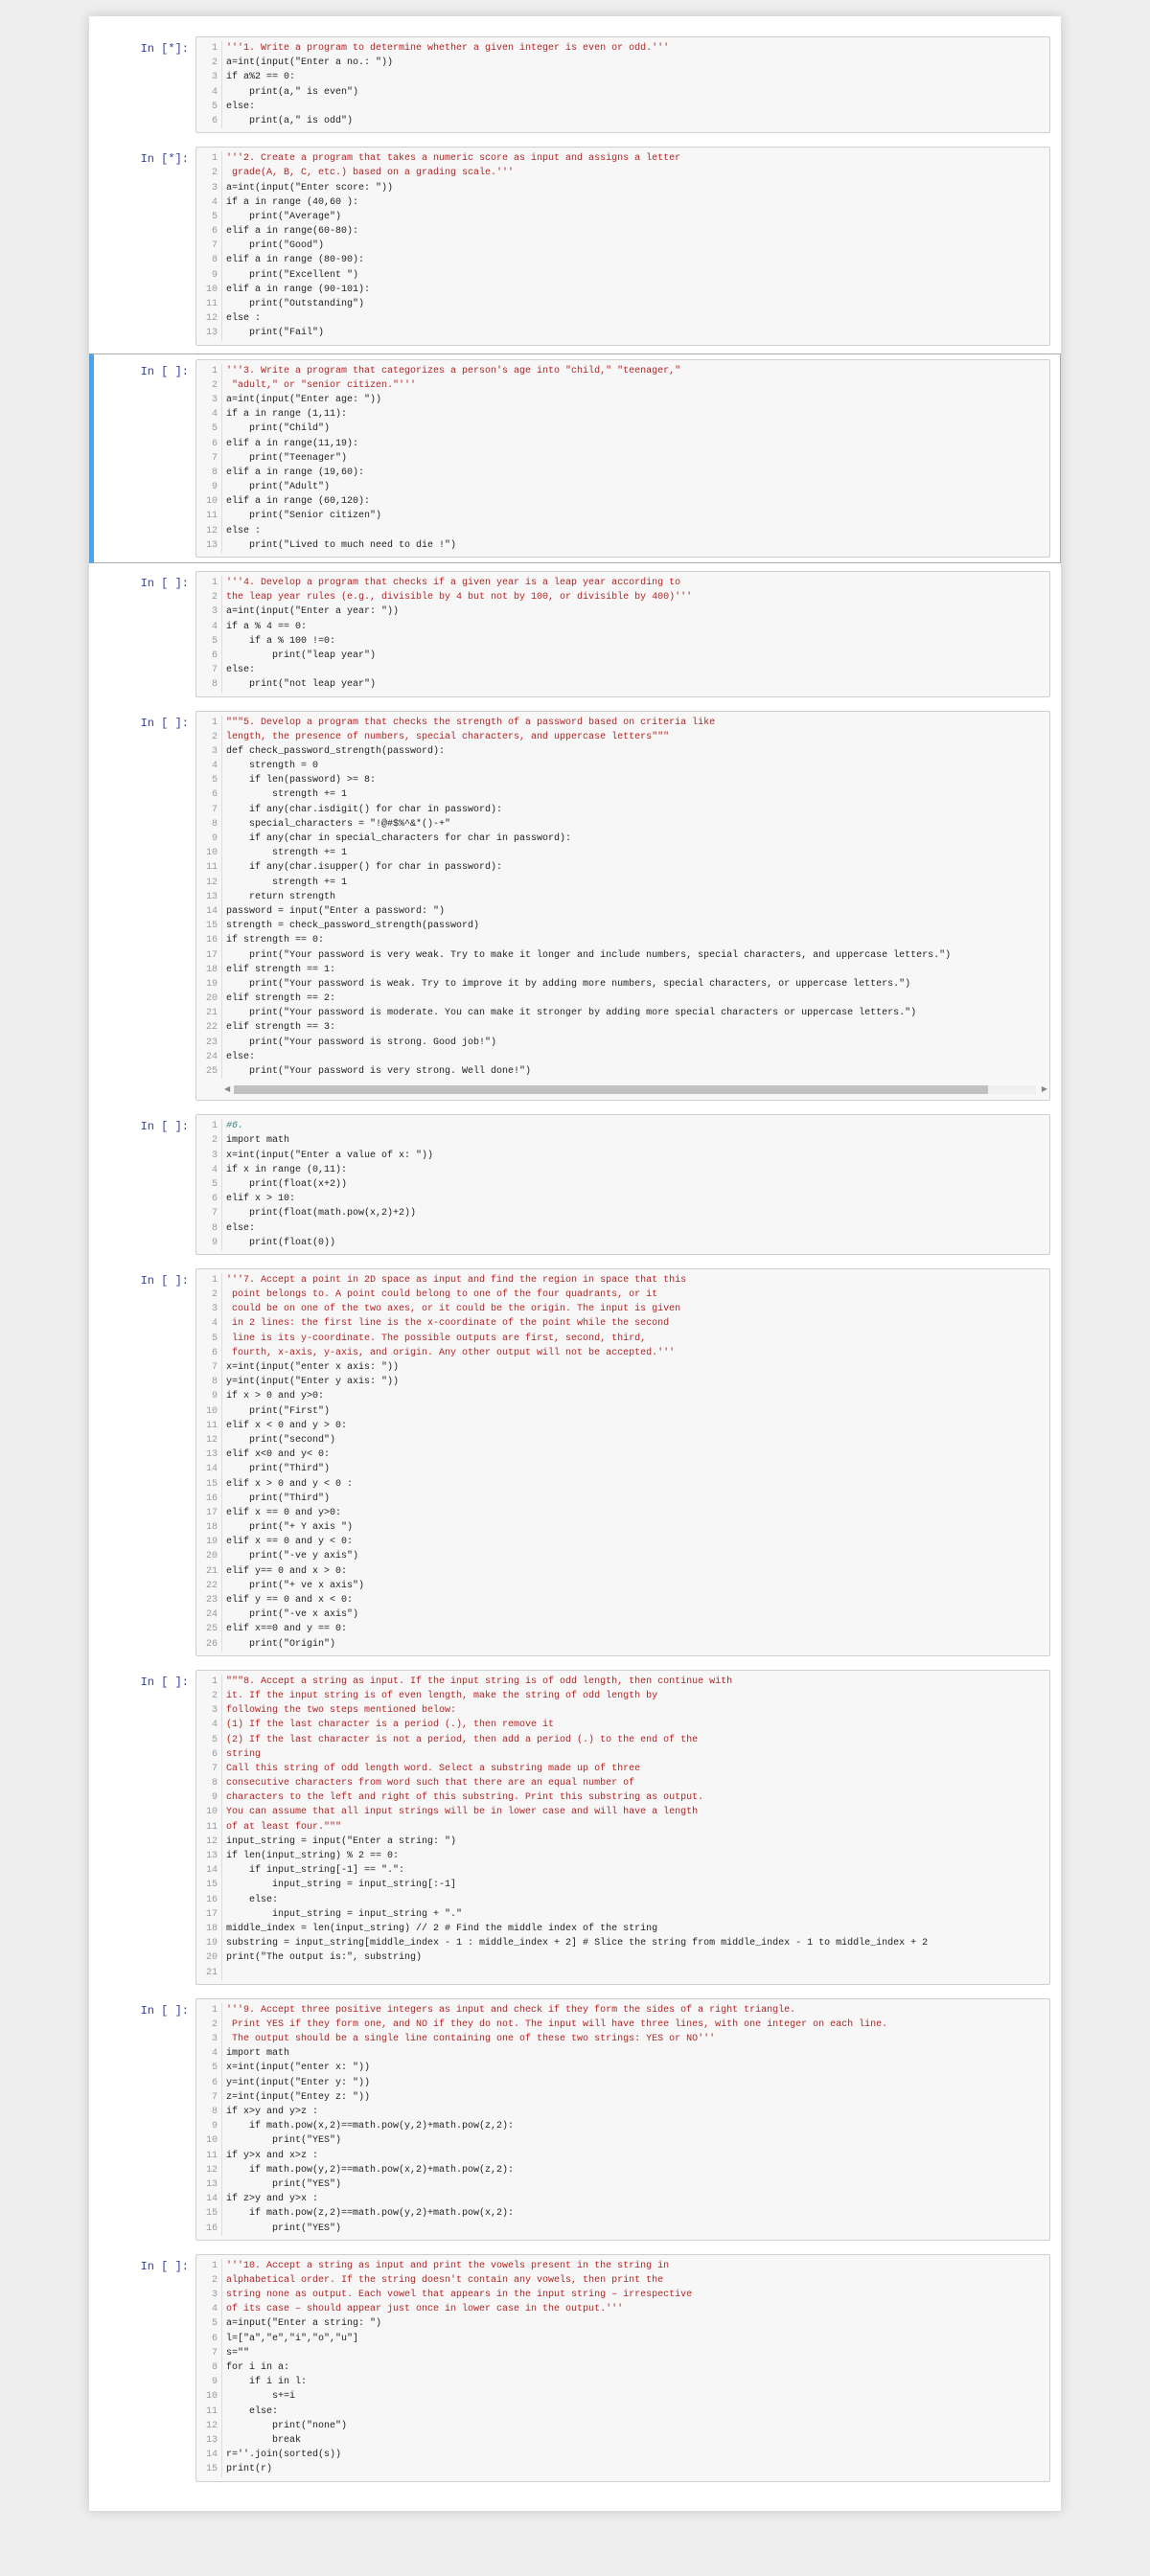 This screenshot has height=2576, width=1150. What do you see at coordinates (295, 472) in the screenshot?
I see `code-text: elif a in range (19,60):` at bounding box center [295, 472].